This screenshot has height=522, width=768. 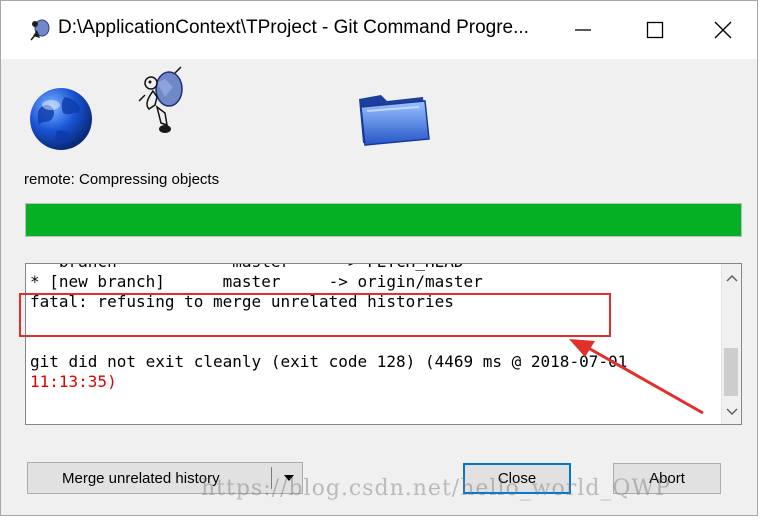 What do you see at coordinates (375, 268) in the screenshot?
I see `log-line: * branch master -> FETCH_HEAD` at bounding box center [375, 268].